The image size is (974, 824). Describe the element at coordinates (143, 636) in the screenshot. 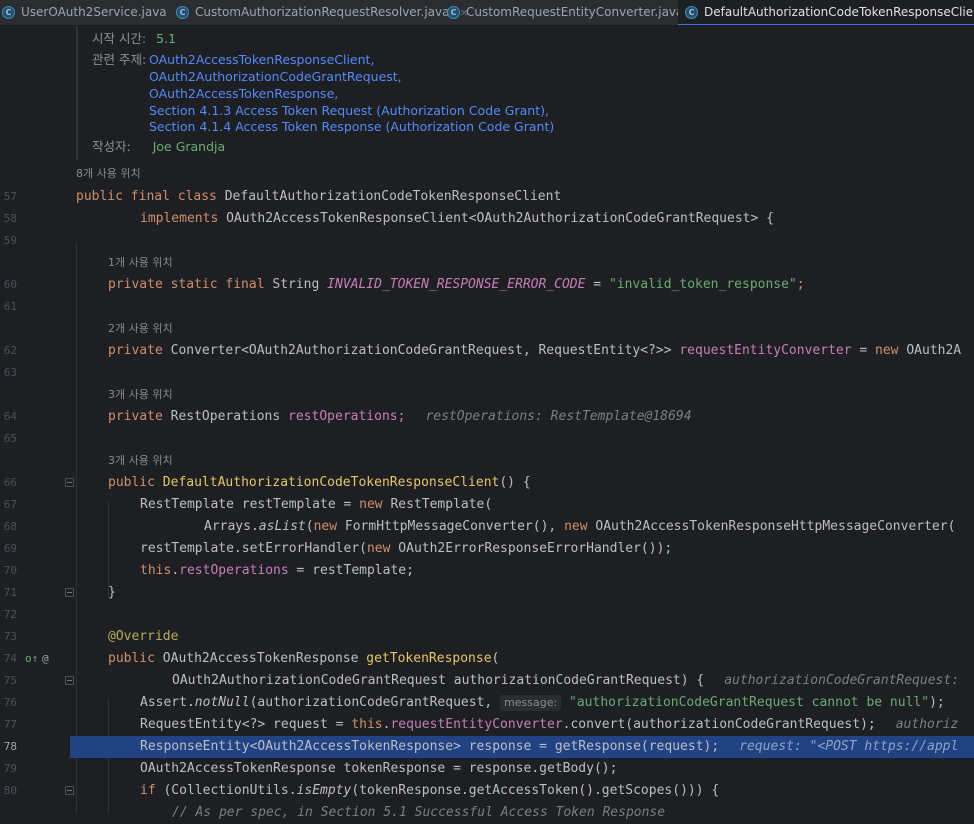

I see `token: @Override` at that location.